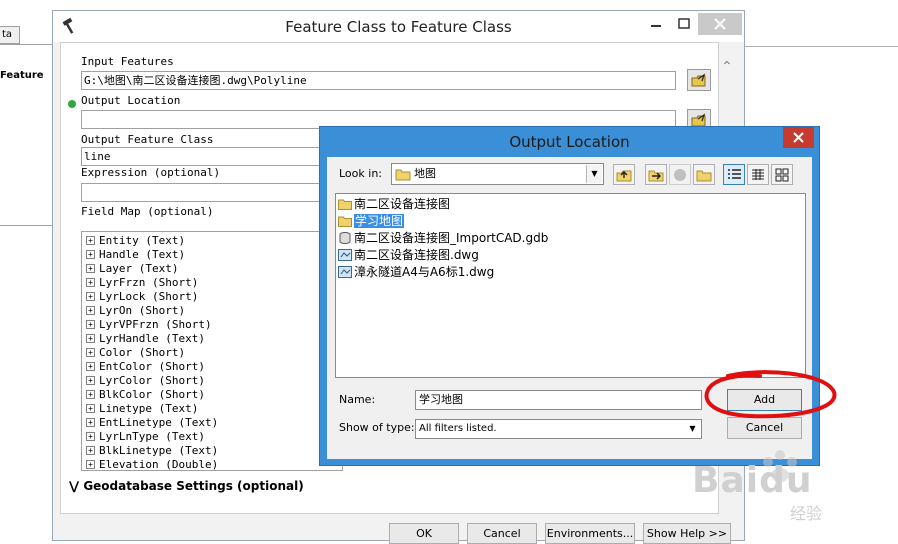 Image resolution: width=898 pixels, height=544 pixels. I want to click on main-dialog-titlebar: Feature Class to Feature Class, so click(398, 26).